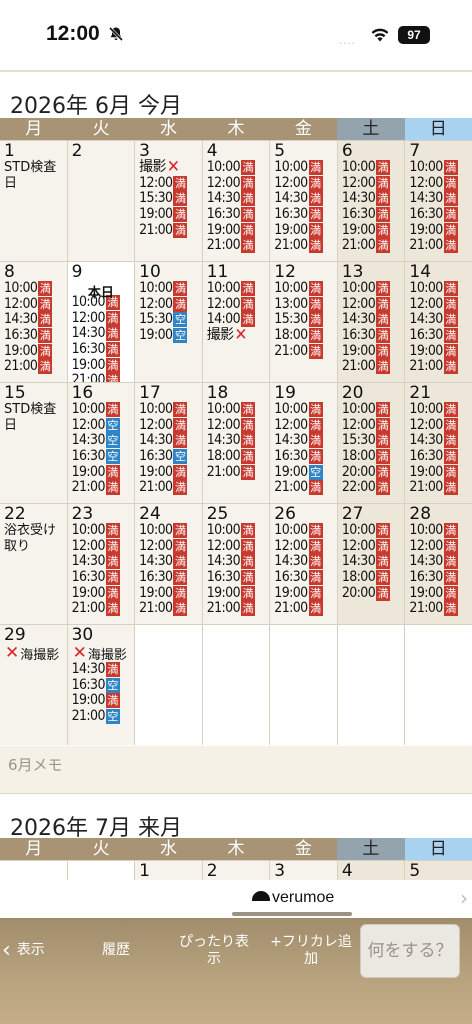  What do you see at coordinates (236, 770) in the screenshot?
I see `memo-field-june: 6月メモ` at bounding box center [236, 770].